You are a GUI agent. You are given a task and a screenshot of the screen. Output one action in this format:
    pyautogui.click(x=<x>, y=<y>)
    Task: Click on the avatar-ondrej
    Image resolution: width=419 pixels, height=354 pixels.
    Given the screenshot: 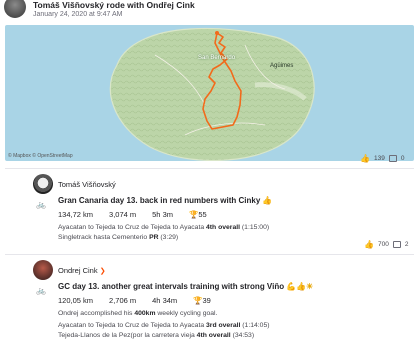 What is the action you would take?
    pyautogui.click(x=43, y=270)
    